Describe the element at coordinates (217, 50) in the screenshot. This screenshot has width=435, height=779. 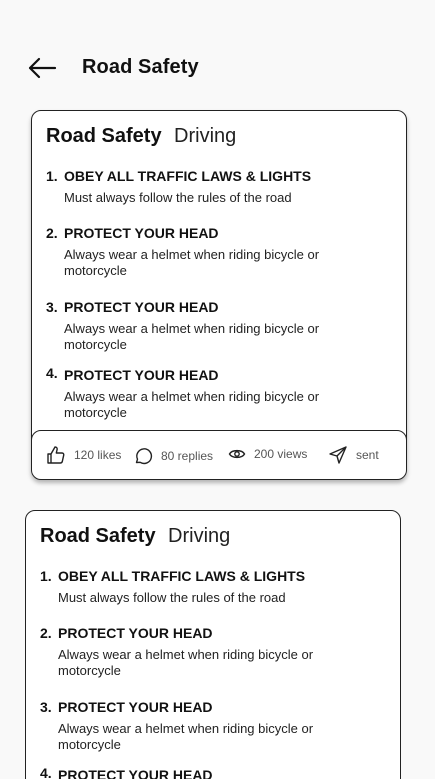
I see `app-header: Road Safety` at that location.